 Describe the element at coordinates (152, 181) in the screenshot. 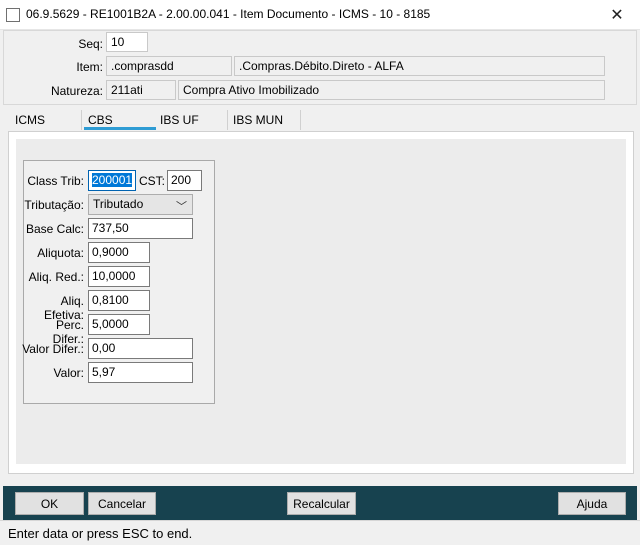

I see `cst-label: CST:` at that location.